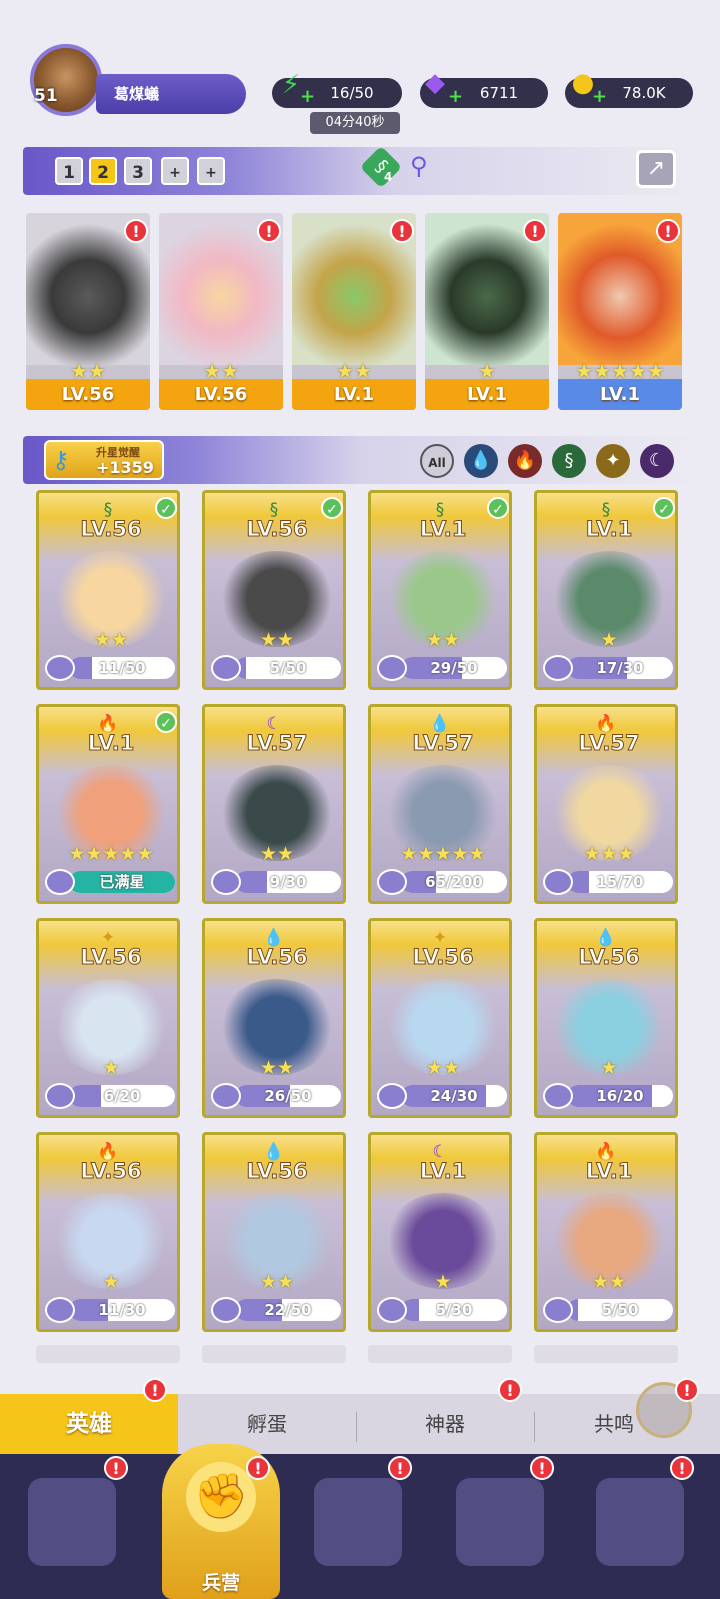  Describe the element at coordinates (620, 668) in the screenshot. I see `shard-progress-text: 17/30` at that location.